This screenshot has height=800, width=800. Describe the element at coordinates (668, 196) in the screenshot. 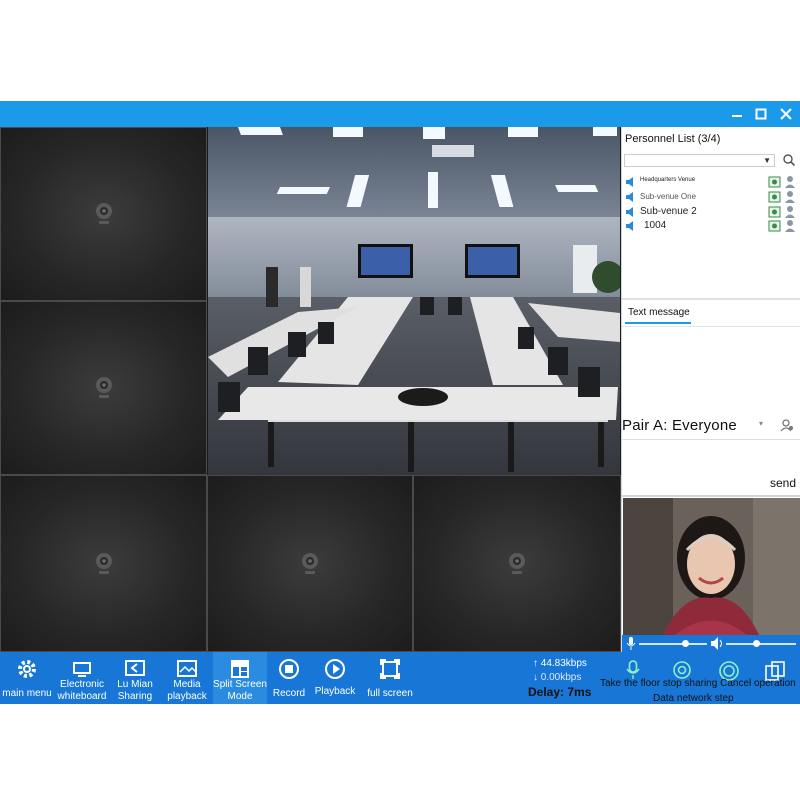

I see `personnel-name: Sub-venue One` at that location.